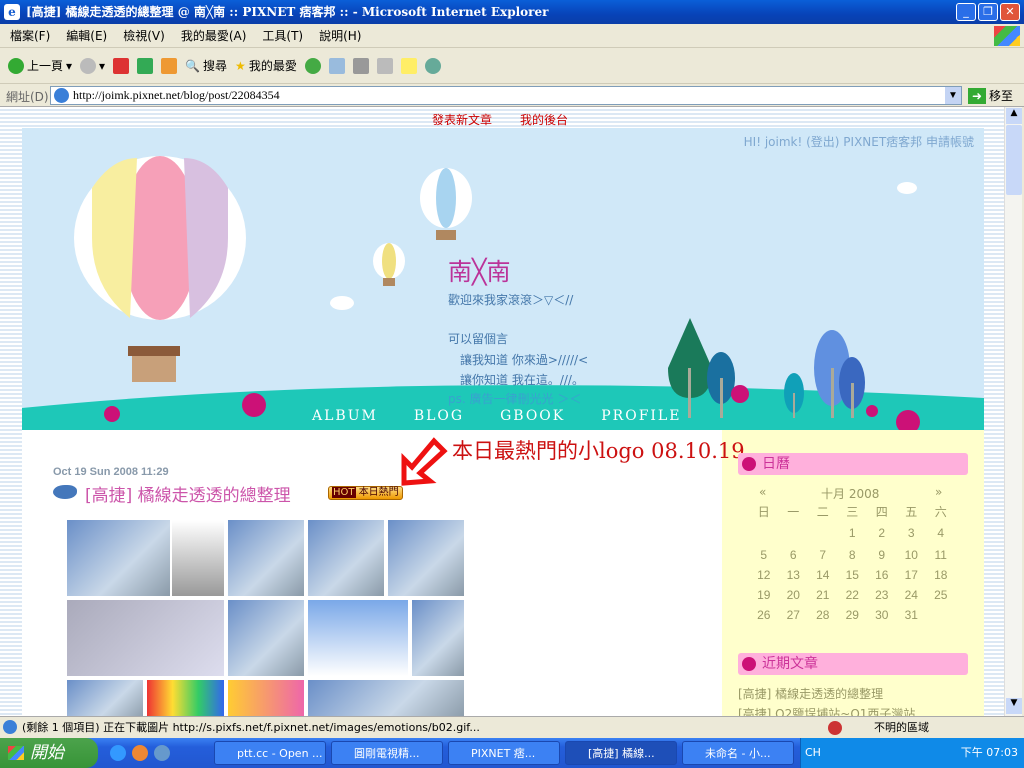 The height and width of the screenshot is (768, 1024). Describe the element at coordinates (912, 615) in the screenshot. I see `calendar-day: 31` at that location.